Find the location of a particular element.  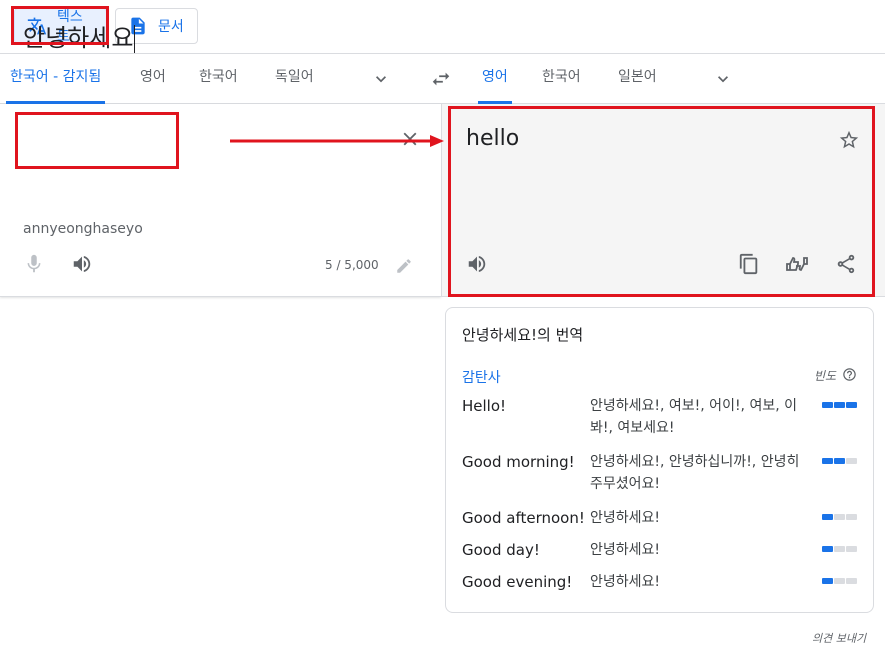

part-of-speech: 감탄사 is located at coordinates (481, 378).